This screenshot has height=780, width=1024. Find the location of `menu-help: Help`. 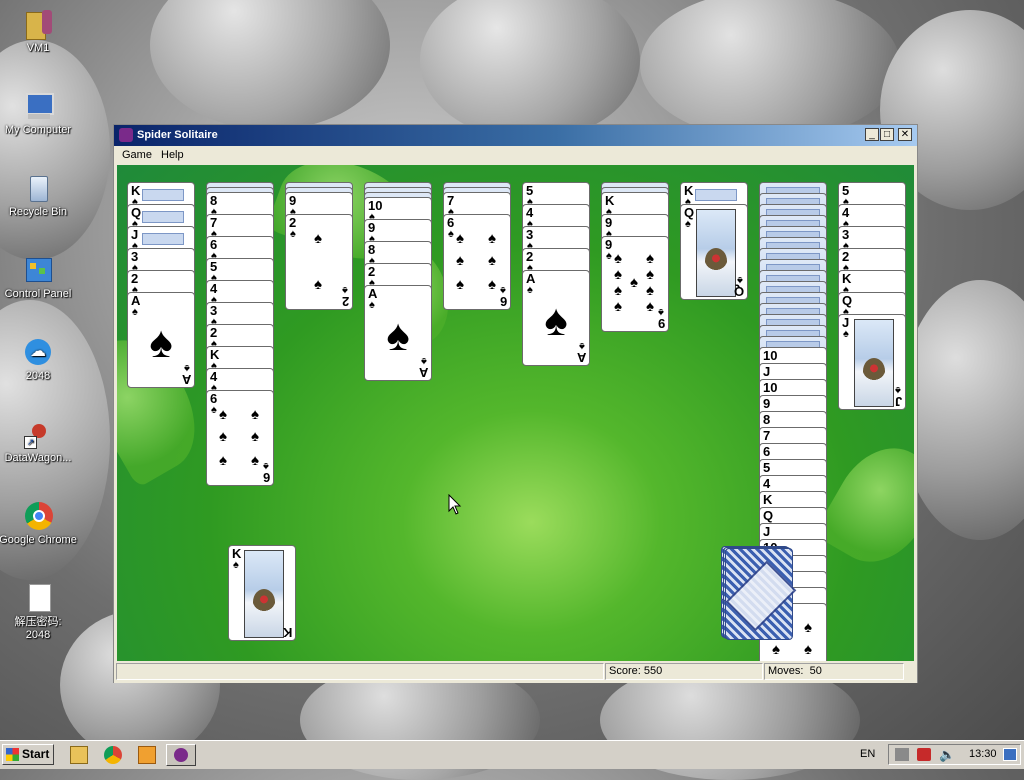

menu-help: Help is located at coordinates (172, 155).